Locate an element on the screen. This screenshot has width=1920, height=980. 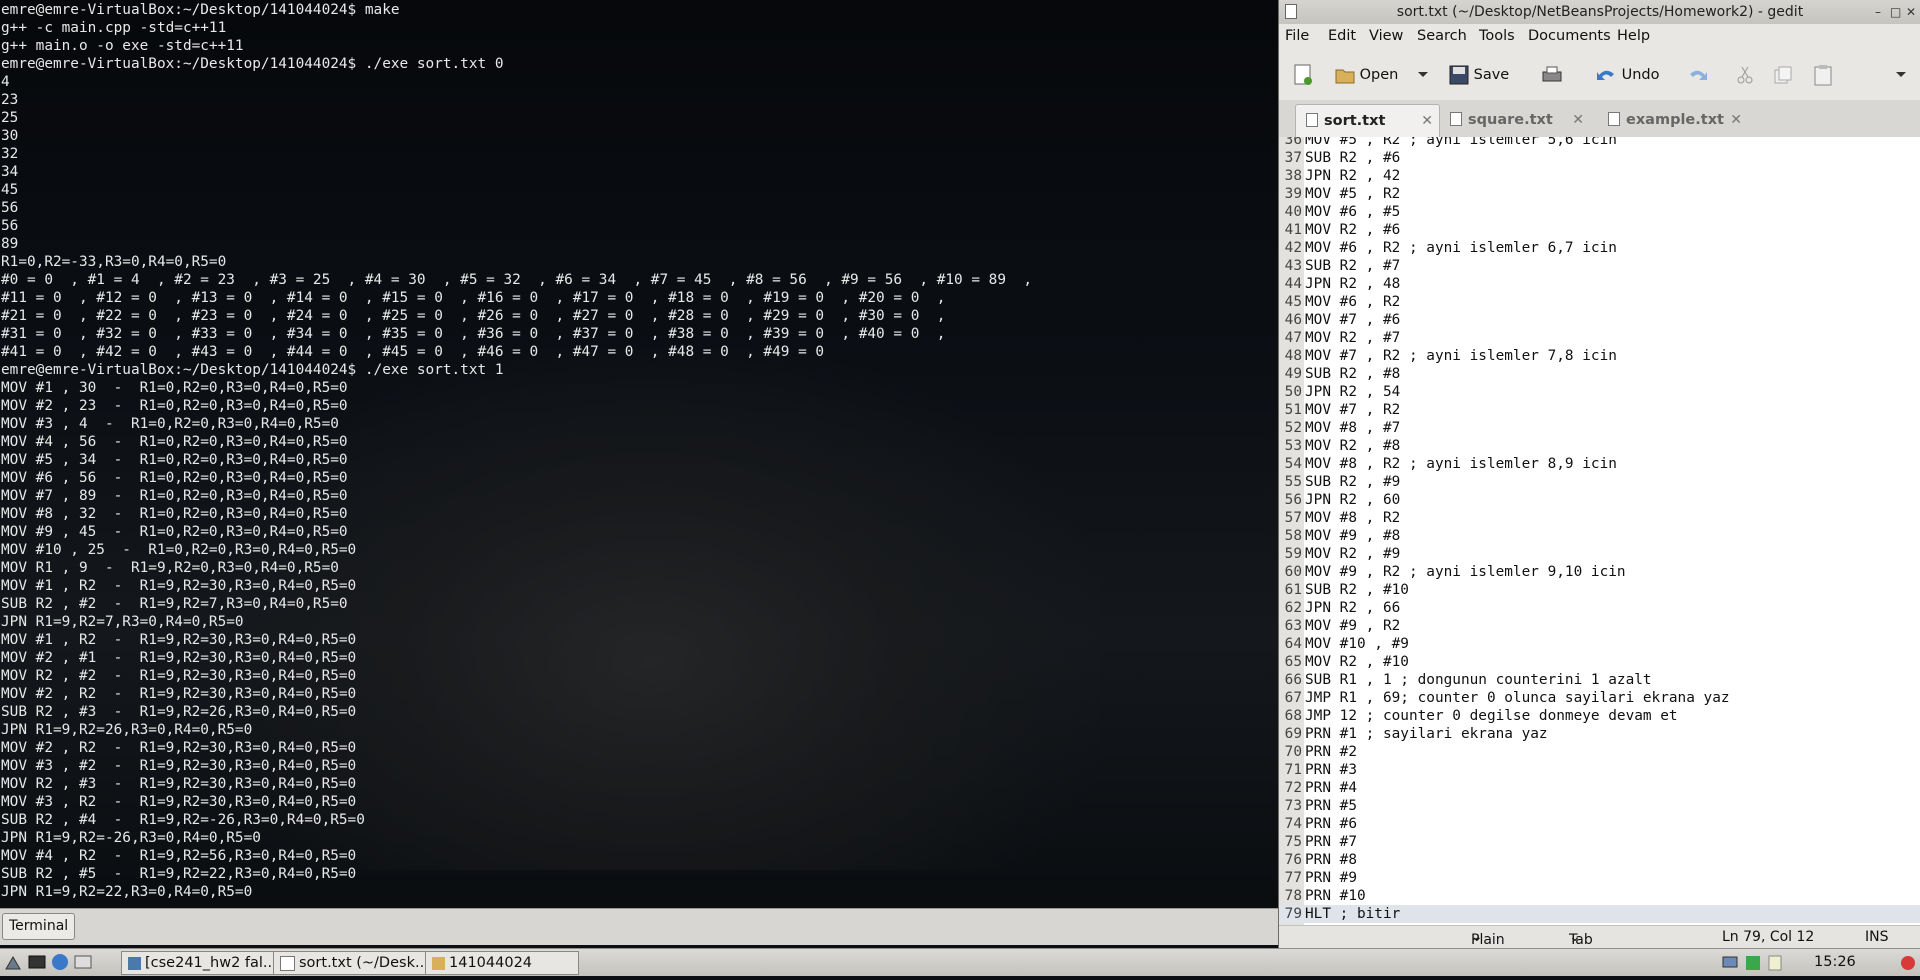
editor-line: 71 PRN #3 is located at coordinates (1599, 770).